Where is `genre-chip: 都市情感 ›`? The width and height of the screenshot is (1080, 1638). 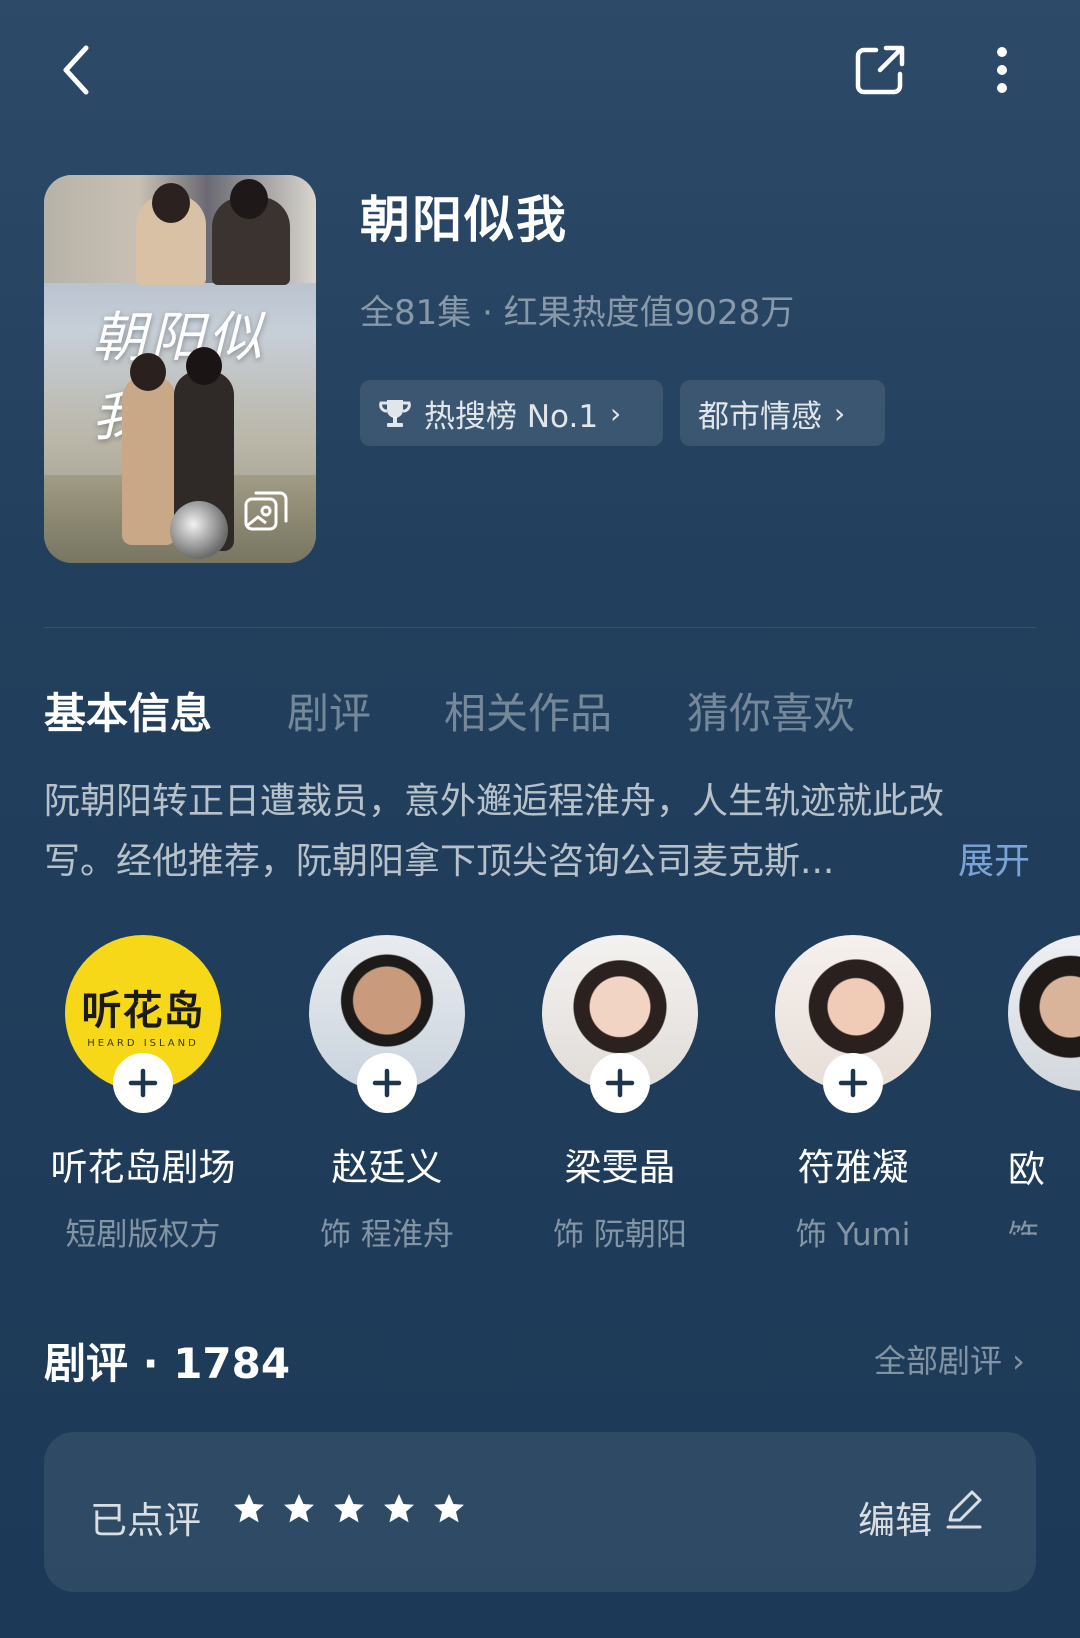 genre-chip: 都市情感 › is located at coordinates (782, 413).